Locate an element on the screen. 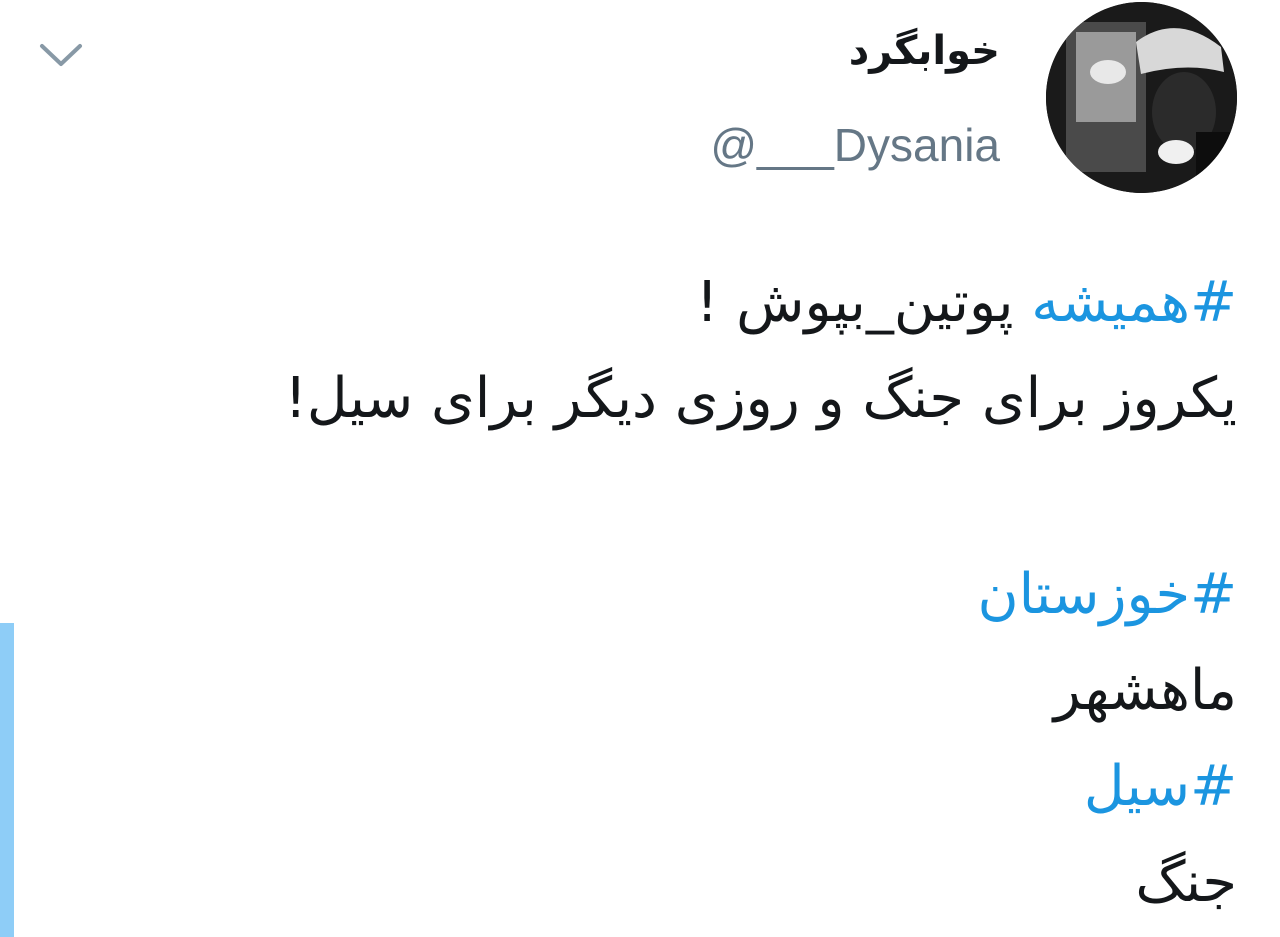  tweet-line: #خوزستان is located at coordinates (662, 595).